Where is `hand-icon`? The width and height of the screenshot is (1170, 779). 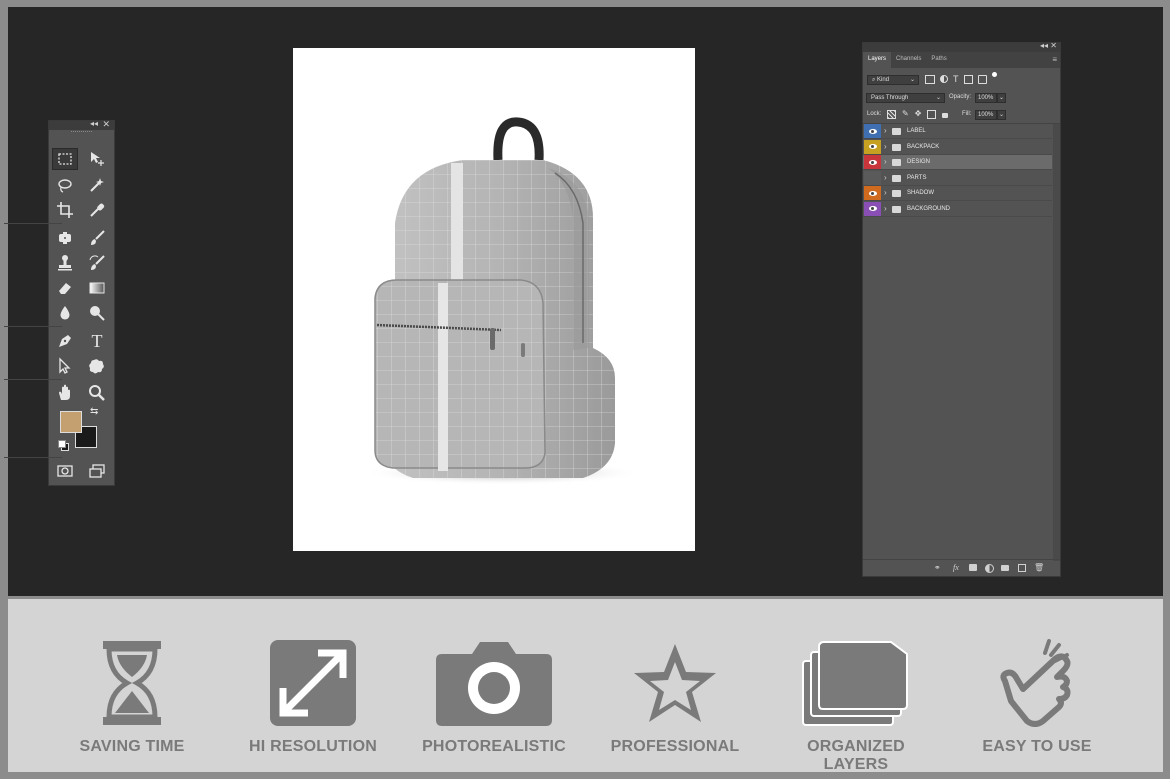
hand-icon is located at coordinates (65, 393).